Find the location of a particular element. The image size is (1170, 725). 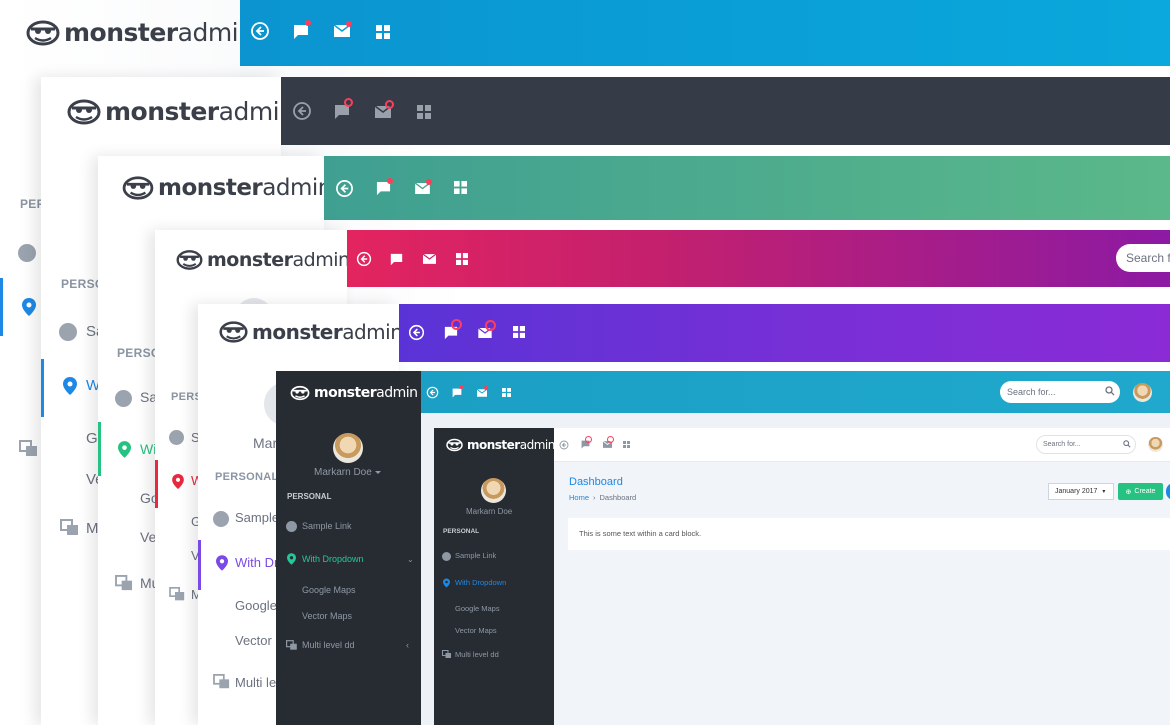

date-select-value: January 2017 is located at coordinates (1076, 491).